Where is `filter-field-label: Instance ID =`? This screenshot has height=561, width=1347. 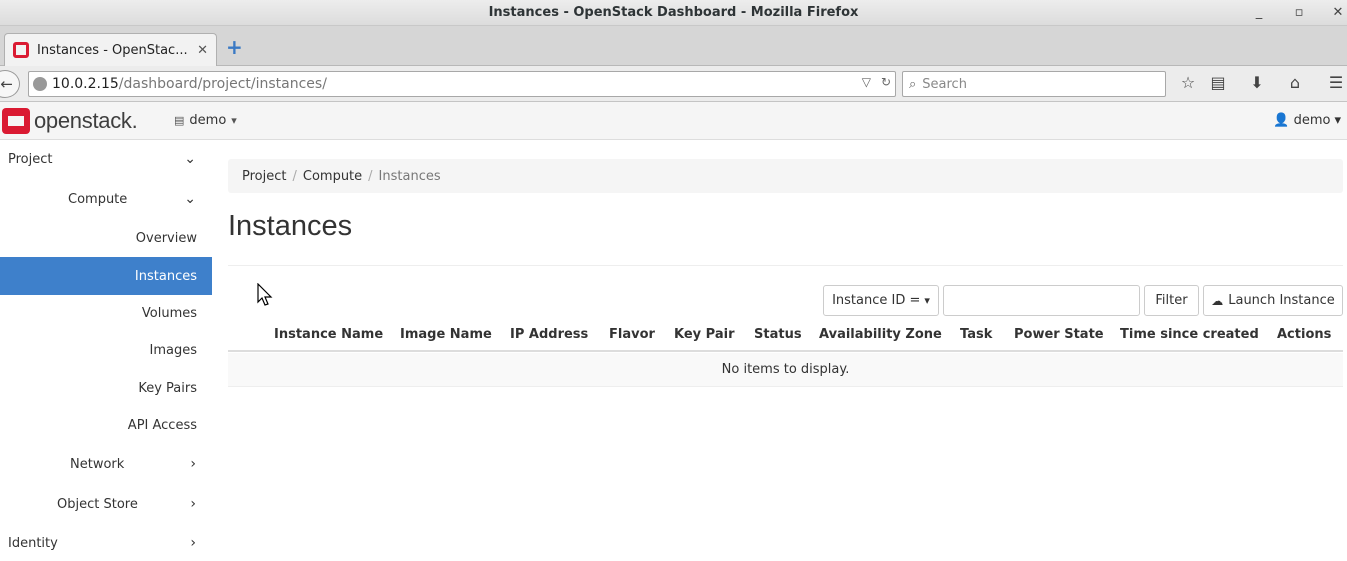 filter-field-label: Instance ID = is located at coordinates (876, 300).